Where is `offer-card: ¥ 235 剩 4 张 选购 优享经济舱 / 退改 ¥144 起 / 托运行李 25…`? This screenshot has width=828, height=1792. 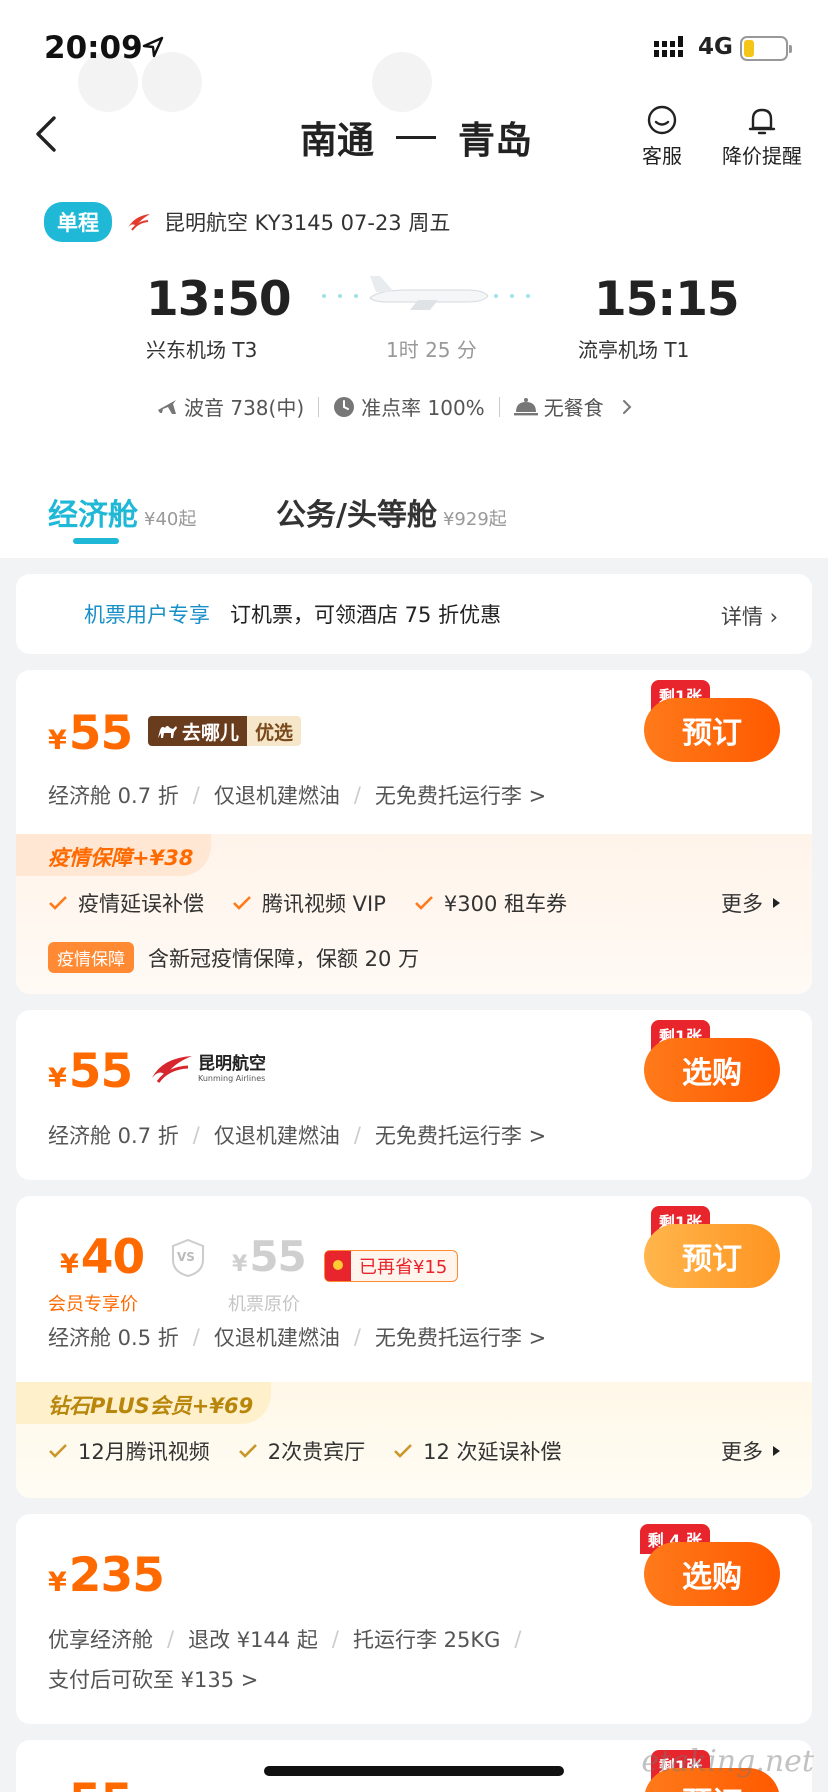
offer-card: ¥ 235 剩 4 张 选购 优享经济舱 / 退改 ¥144 起 / 托运行李 25… is located at coordinates (414, 1619).